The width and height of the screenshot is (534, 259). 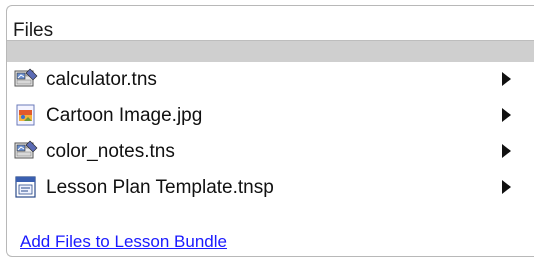 I want to click on add-files-link: Add Files to Lesson Bundle, so click(x=123, y=242).